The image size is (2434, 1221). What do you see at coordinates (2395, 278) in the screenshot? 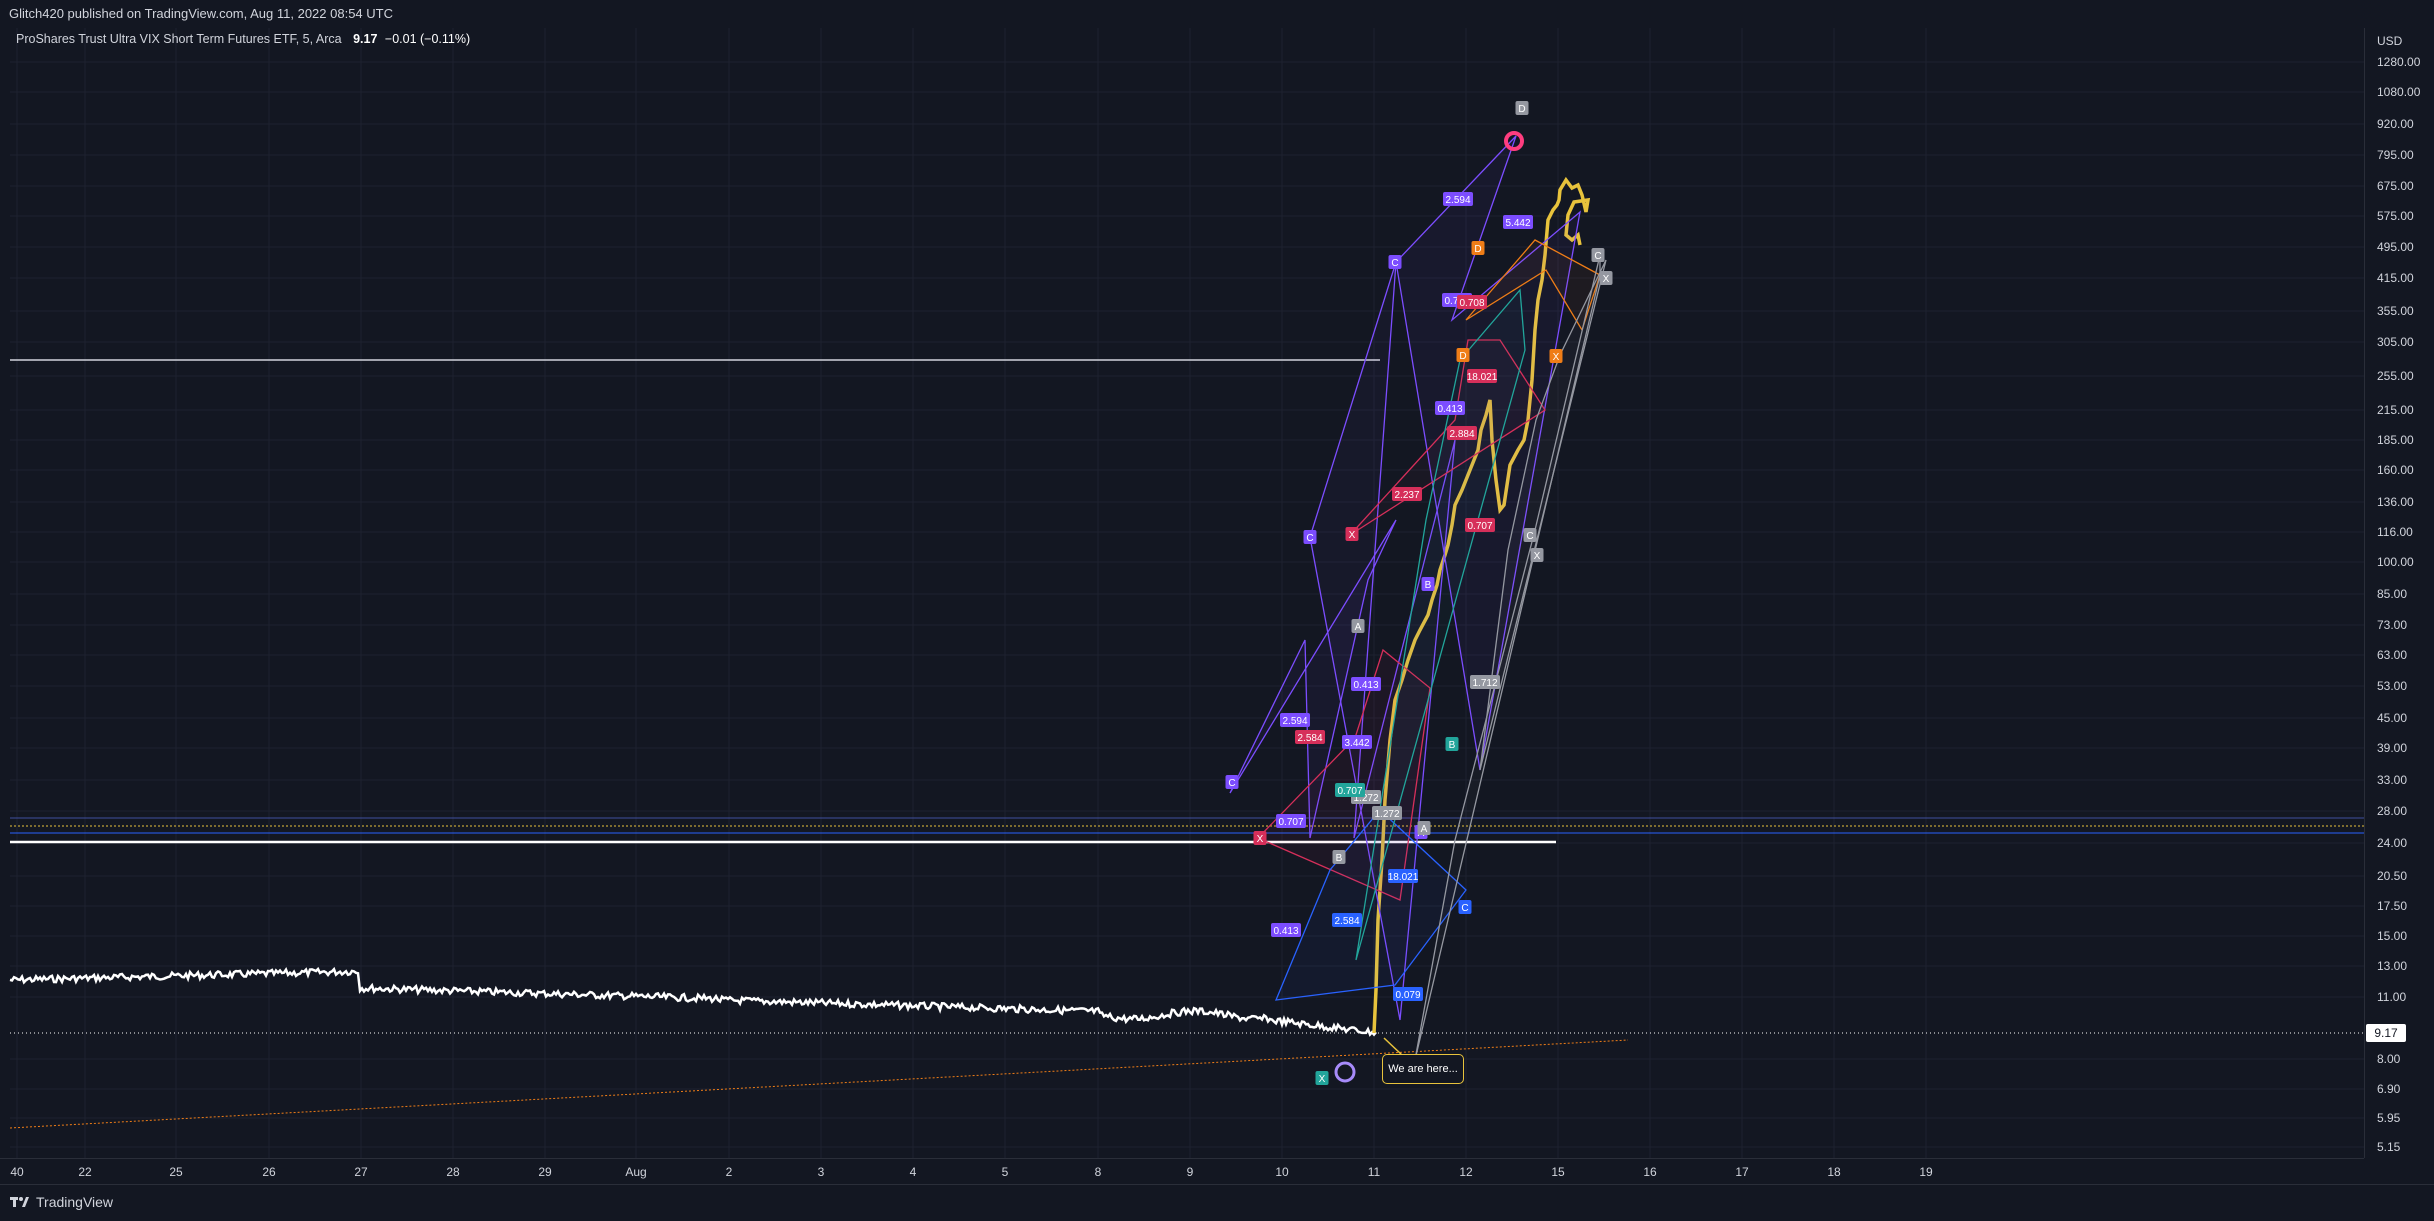
I see `price-tick-label: 415.00` at bounding box center [2395, 278].